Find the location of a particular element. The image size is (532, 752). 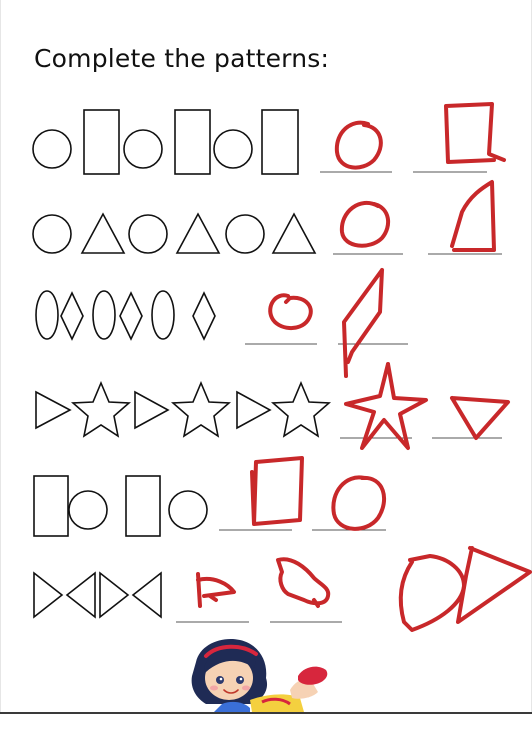

answer-triangle-left-drawing is located at coordinates (303, 582).